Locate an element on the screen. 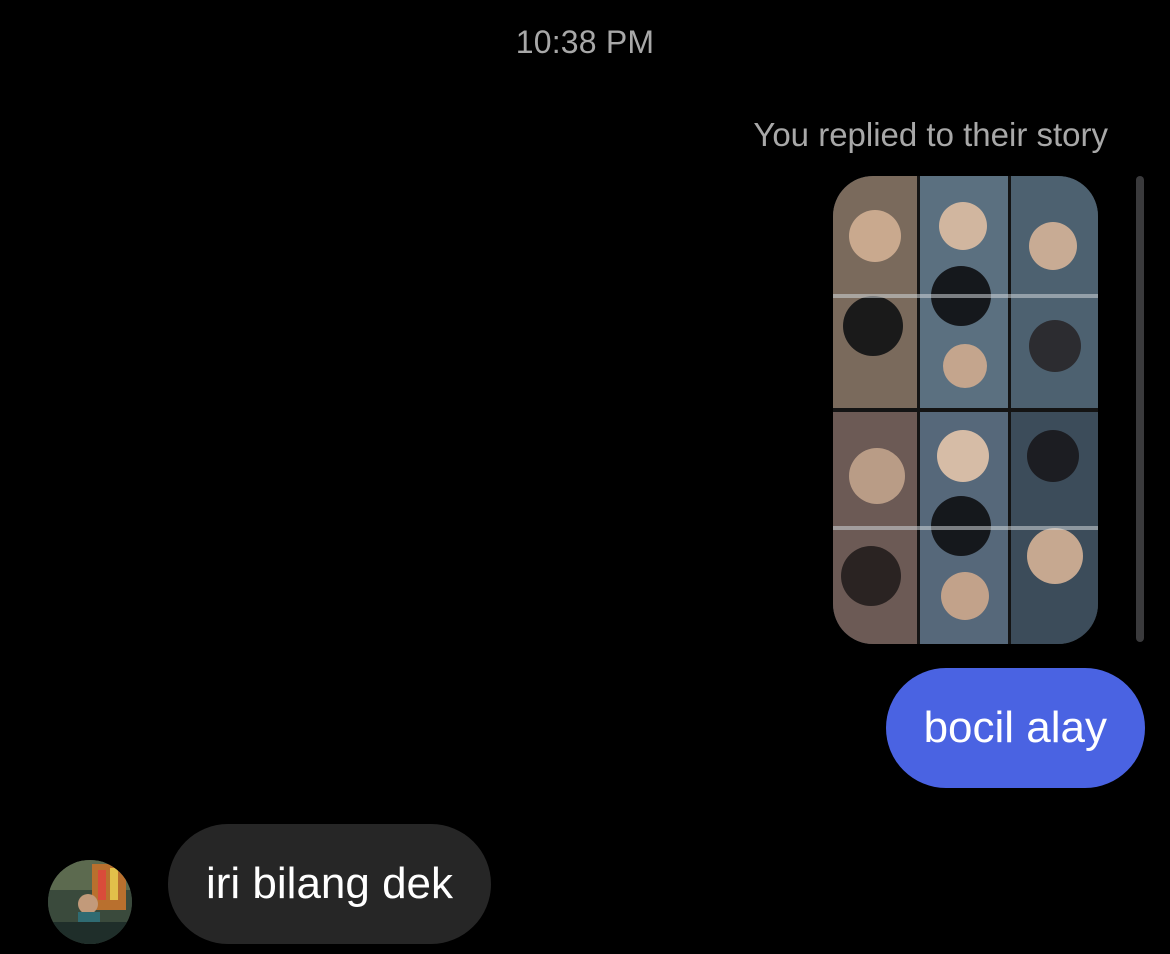 This screenshot has height=954, width=1170. message-timestamp: 10:38 PM is located at coordinates (585, 42).